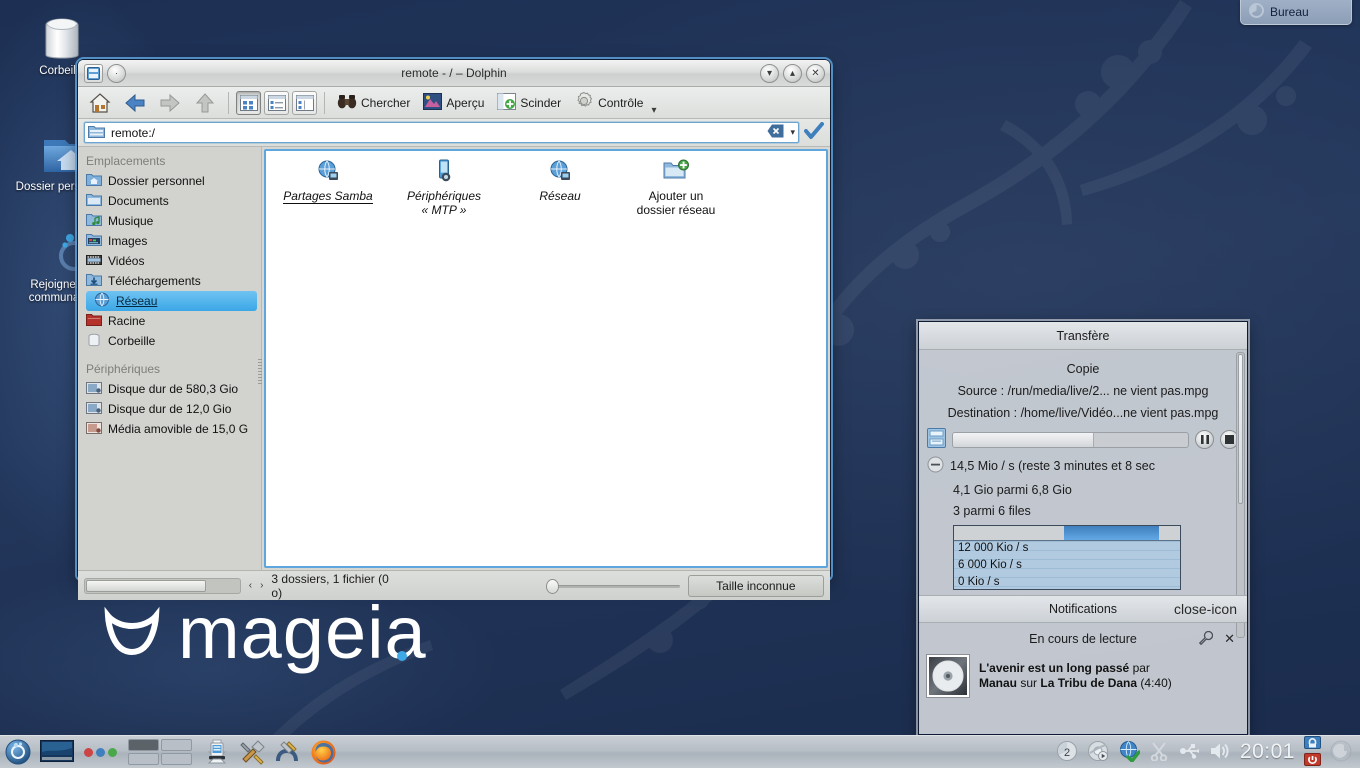  I want to click on sidebar-item-corbeille: Corbeille, so click(169, 341).